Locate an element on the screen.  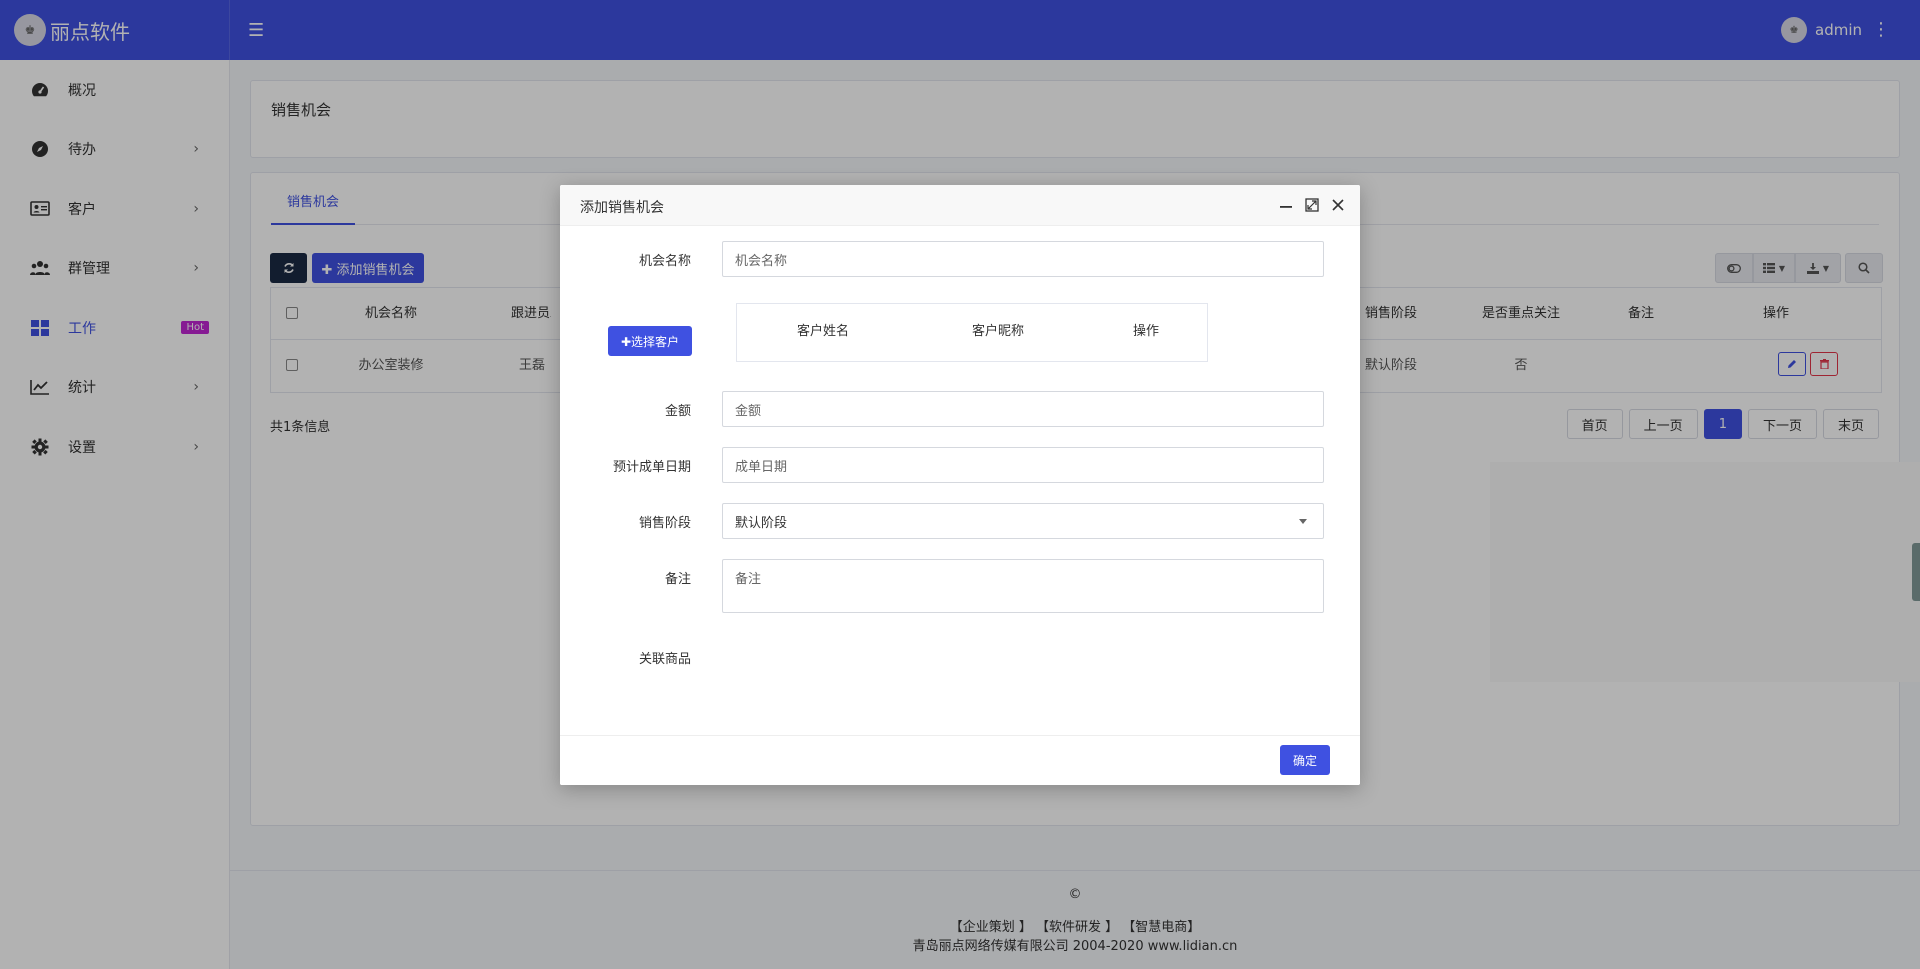
dialog-controls is located at coordinates (1312, 205).